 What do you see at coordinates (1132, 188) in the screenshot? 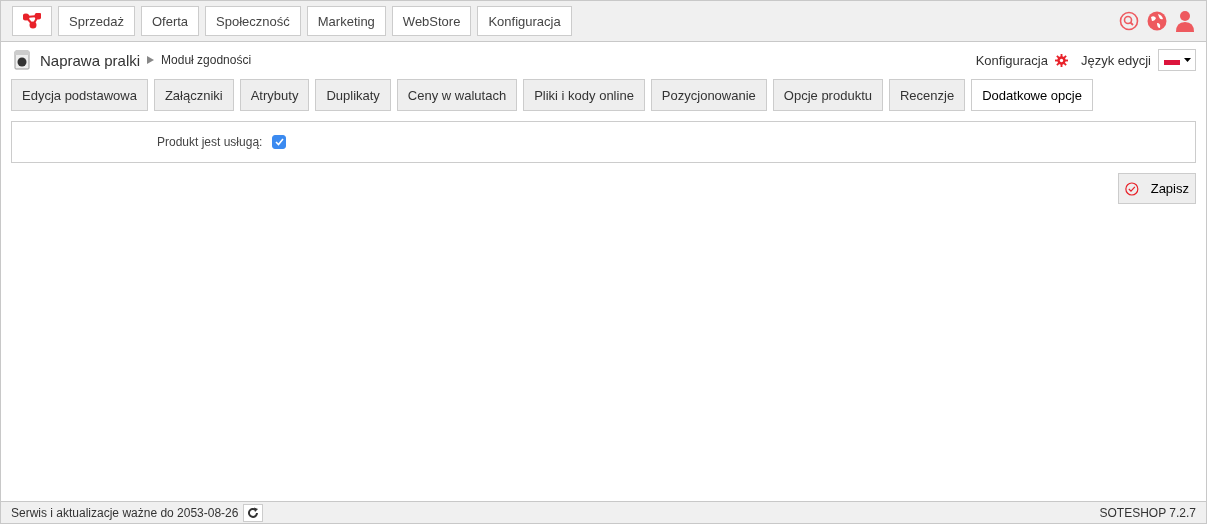
I see `check-circle-icon` at bounding box center [1132, 188].